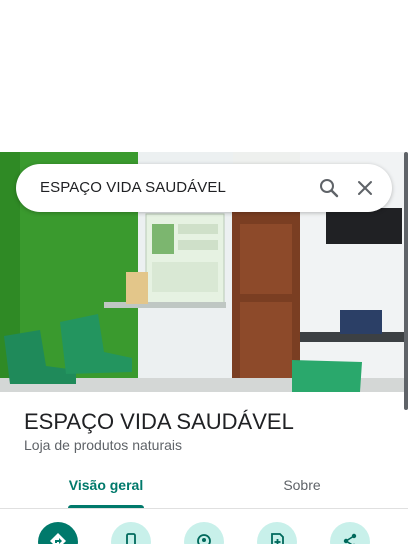  I want to click on save-button, so click(277, 533).